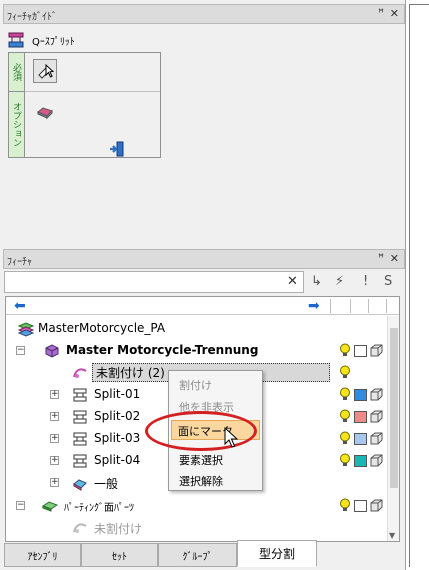  Describe the element at coordinates (50, 506) in the screenshot. I see `parting-surface-icon` at that location.